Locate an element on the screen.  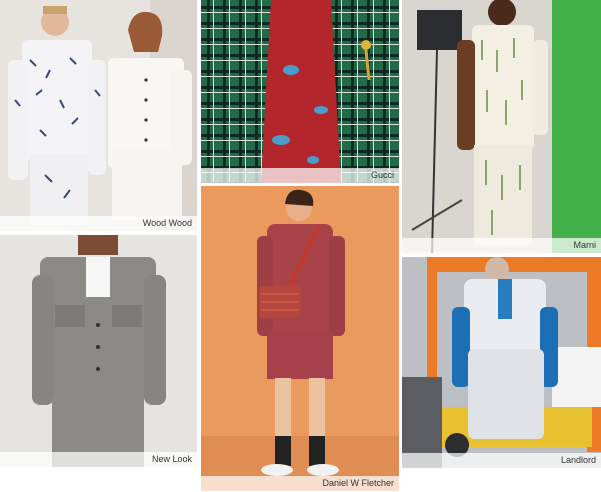
caption-wood-wood: Wood Wood is located at coordinates (98, 223).